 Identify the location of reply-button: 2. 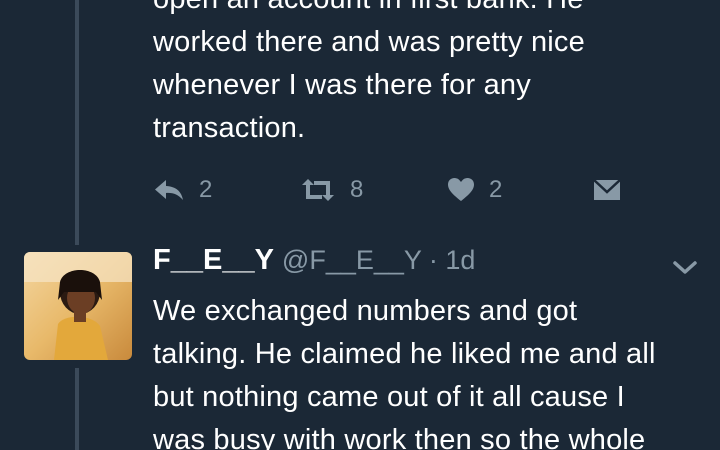
(182, 190).